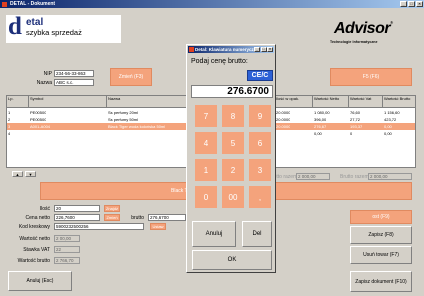 The image size is (424, 296). I want to click on delete-button: Del, so click(257, 234).